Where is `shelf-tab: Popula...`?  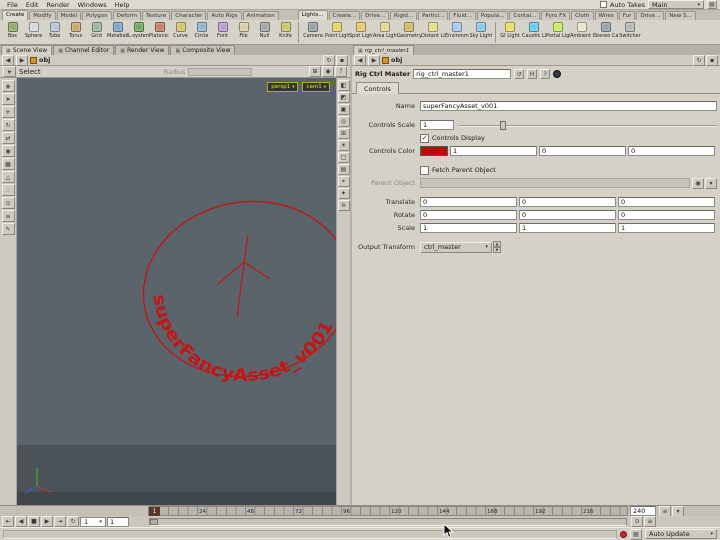 shelf-tab: Popula... is located at coordinates (492, 15).